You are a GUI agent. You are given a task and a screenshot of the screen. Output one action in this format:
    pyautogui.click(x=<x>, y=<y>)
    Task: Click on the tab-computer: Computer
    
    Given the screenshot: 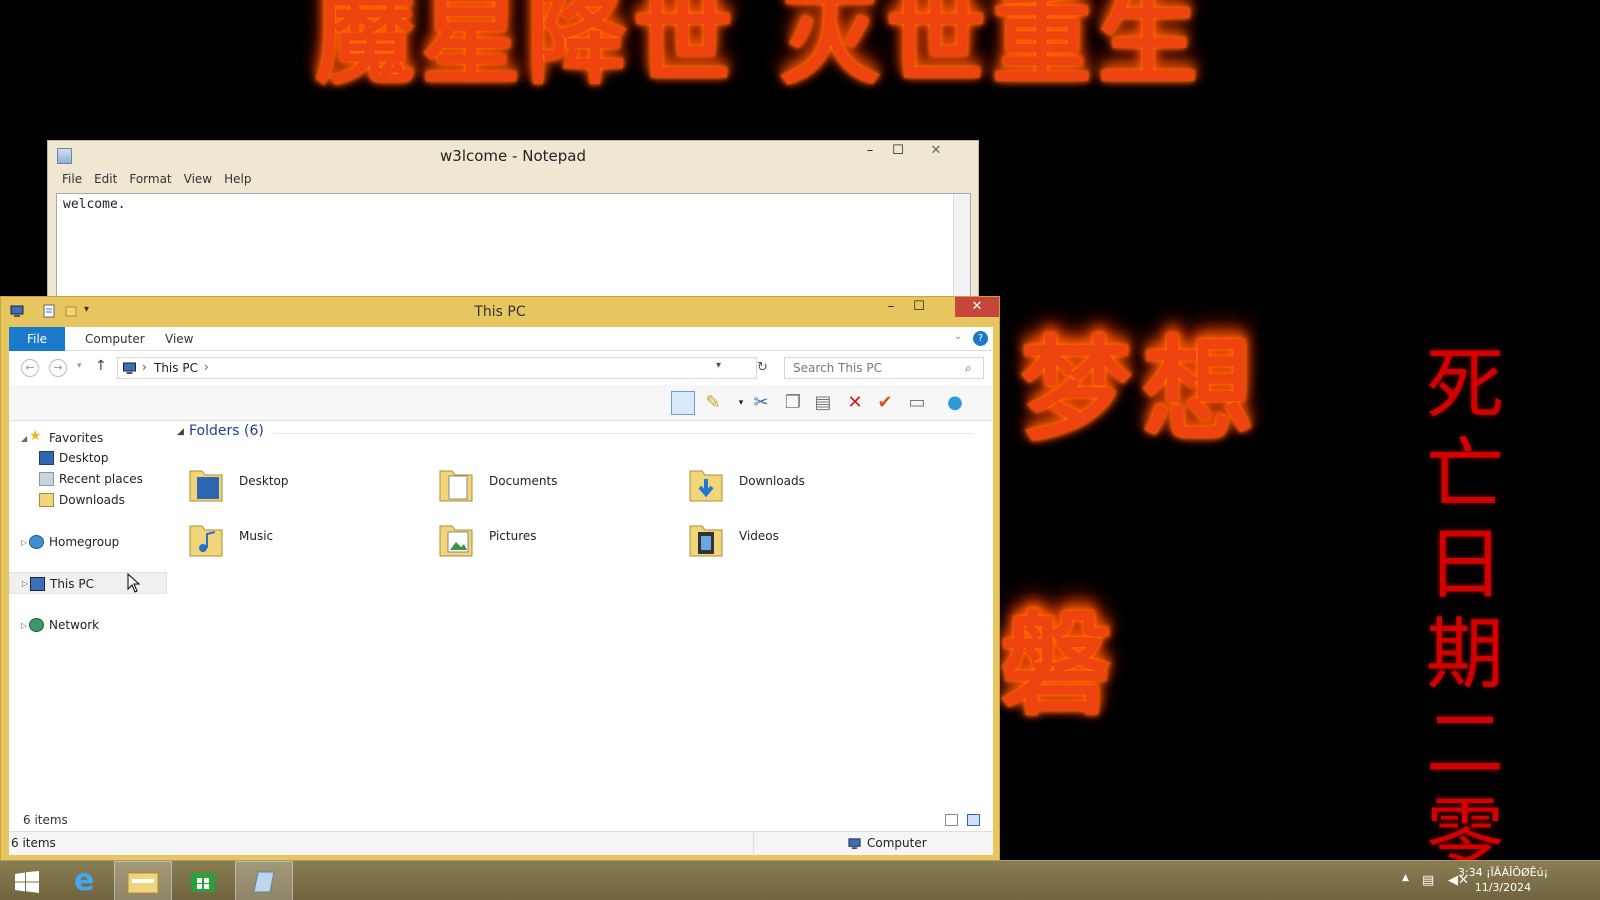 What is the action you would take?
    pyautogui.click(x=115, y=339)
    